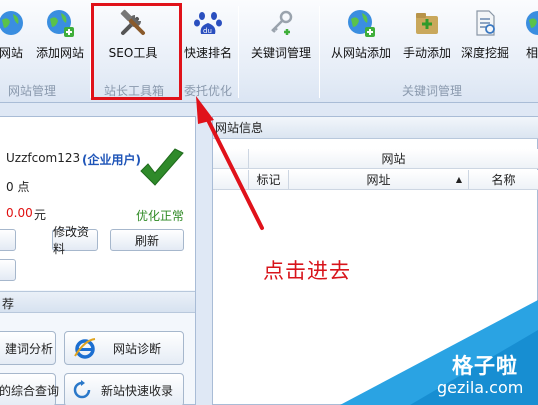 The width and height of the screenshot is (538, 405). What do you see at coordinates (97, 302) in the screenshot?
I see `recommend-section-header: 荐` at bounding box center [97, 302].